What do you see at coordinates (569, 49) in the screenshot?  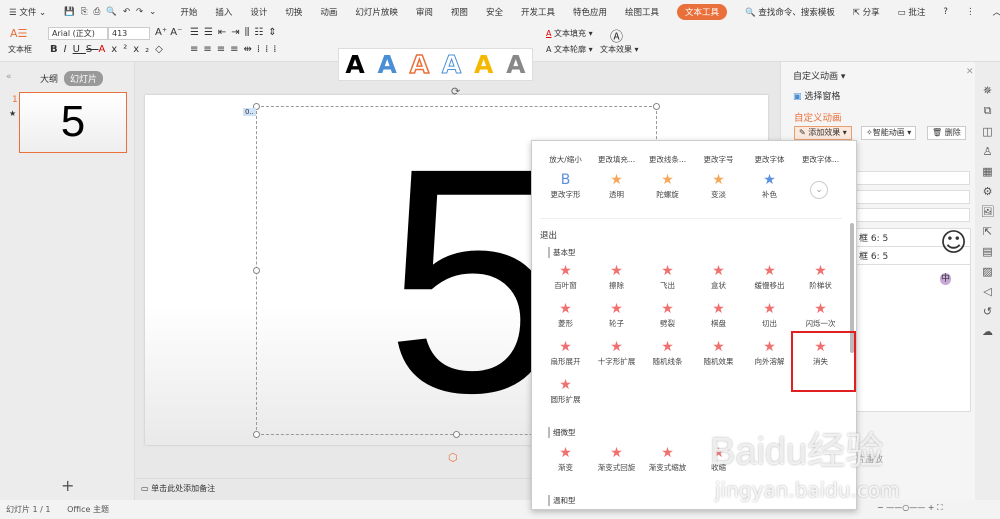 I see `text-outline-button: A 文本轮廓 ▾` at bounding box center [569, 49].